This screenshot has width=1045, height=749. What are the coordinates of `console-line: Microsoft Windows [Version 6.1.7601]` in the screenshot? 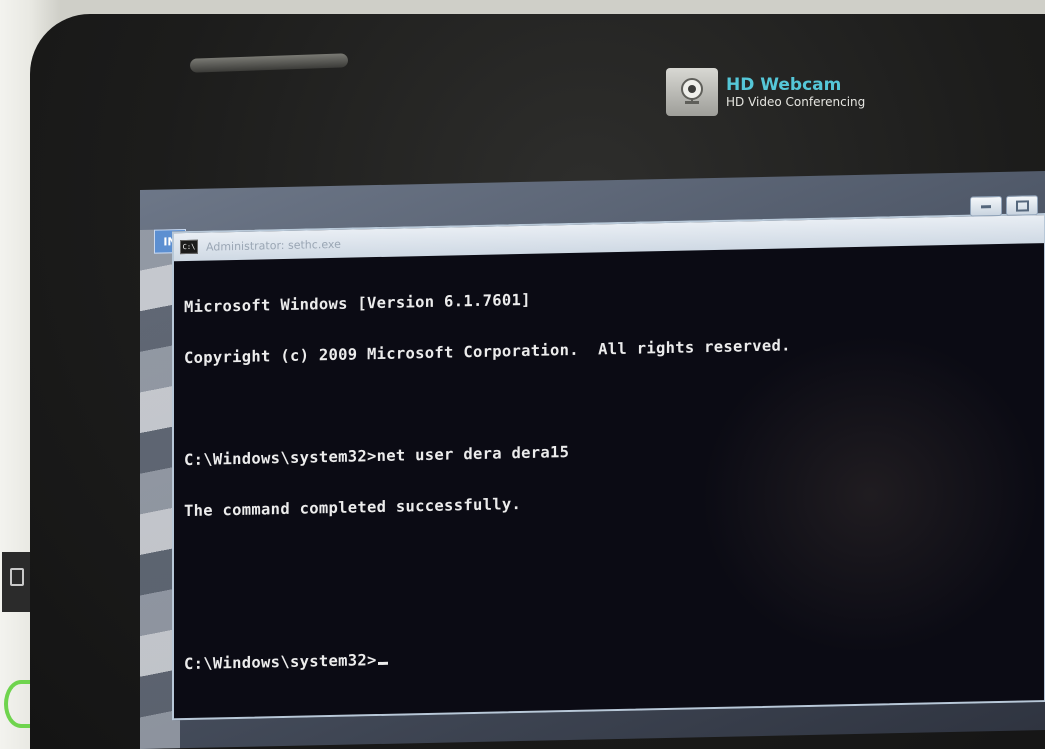 It's located at (357, 303).